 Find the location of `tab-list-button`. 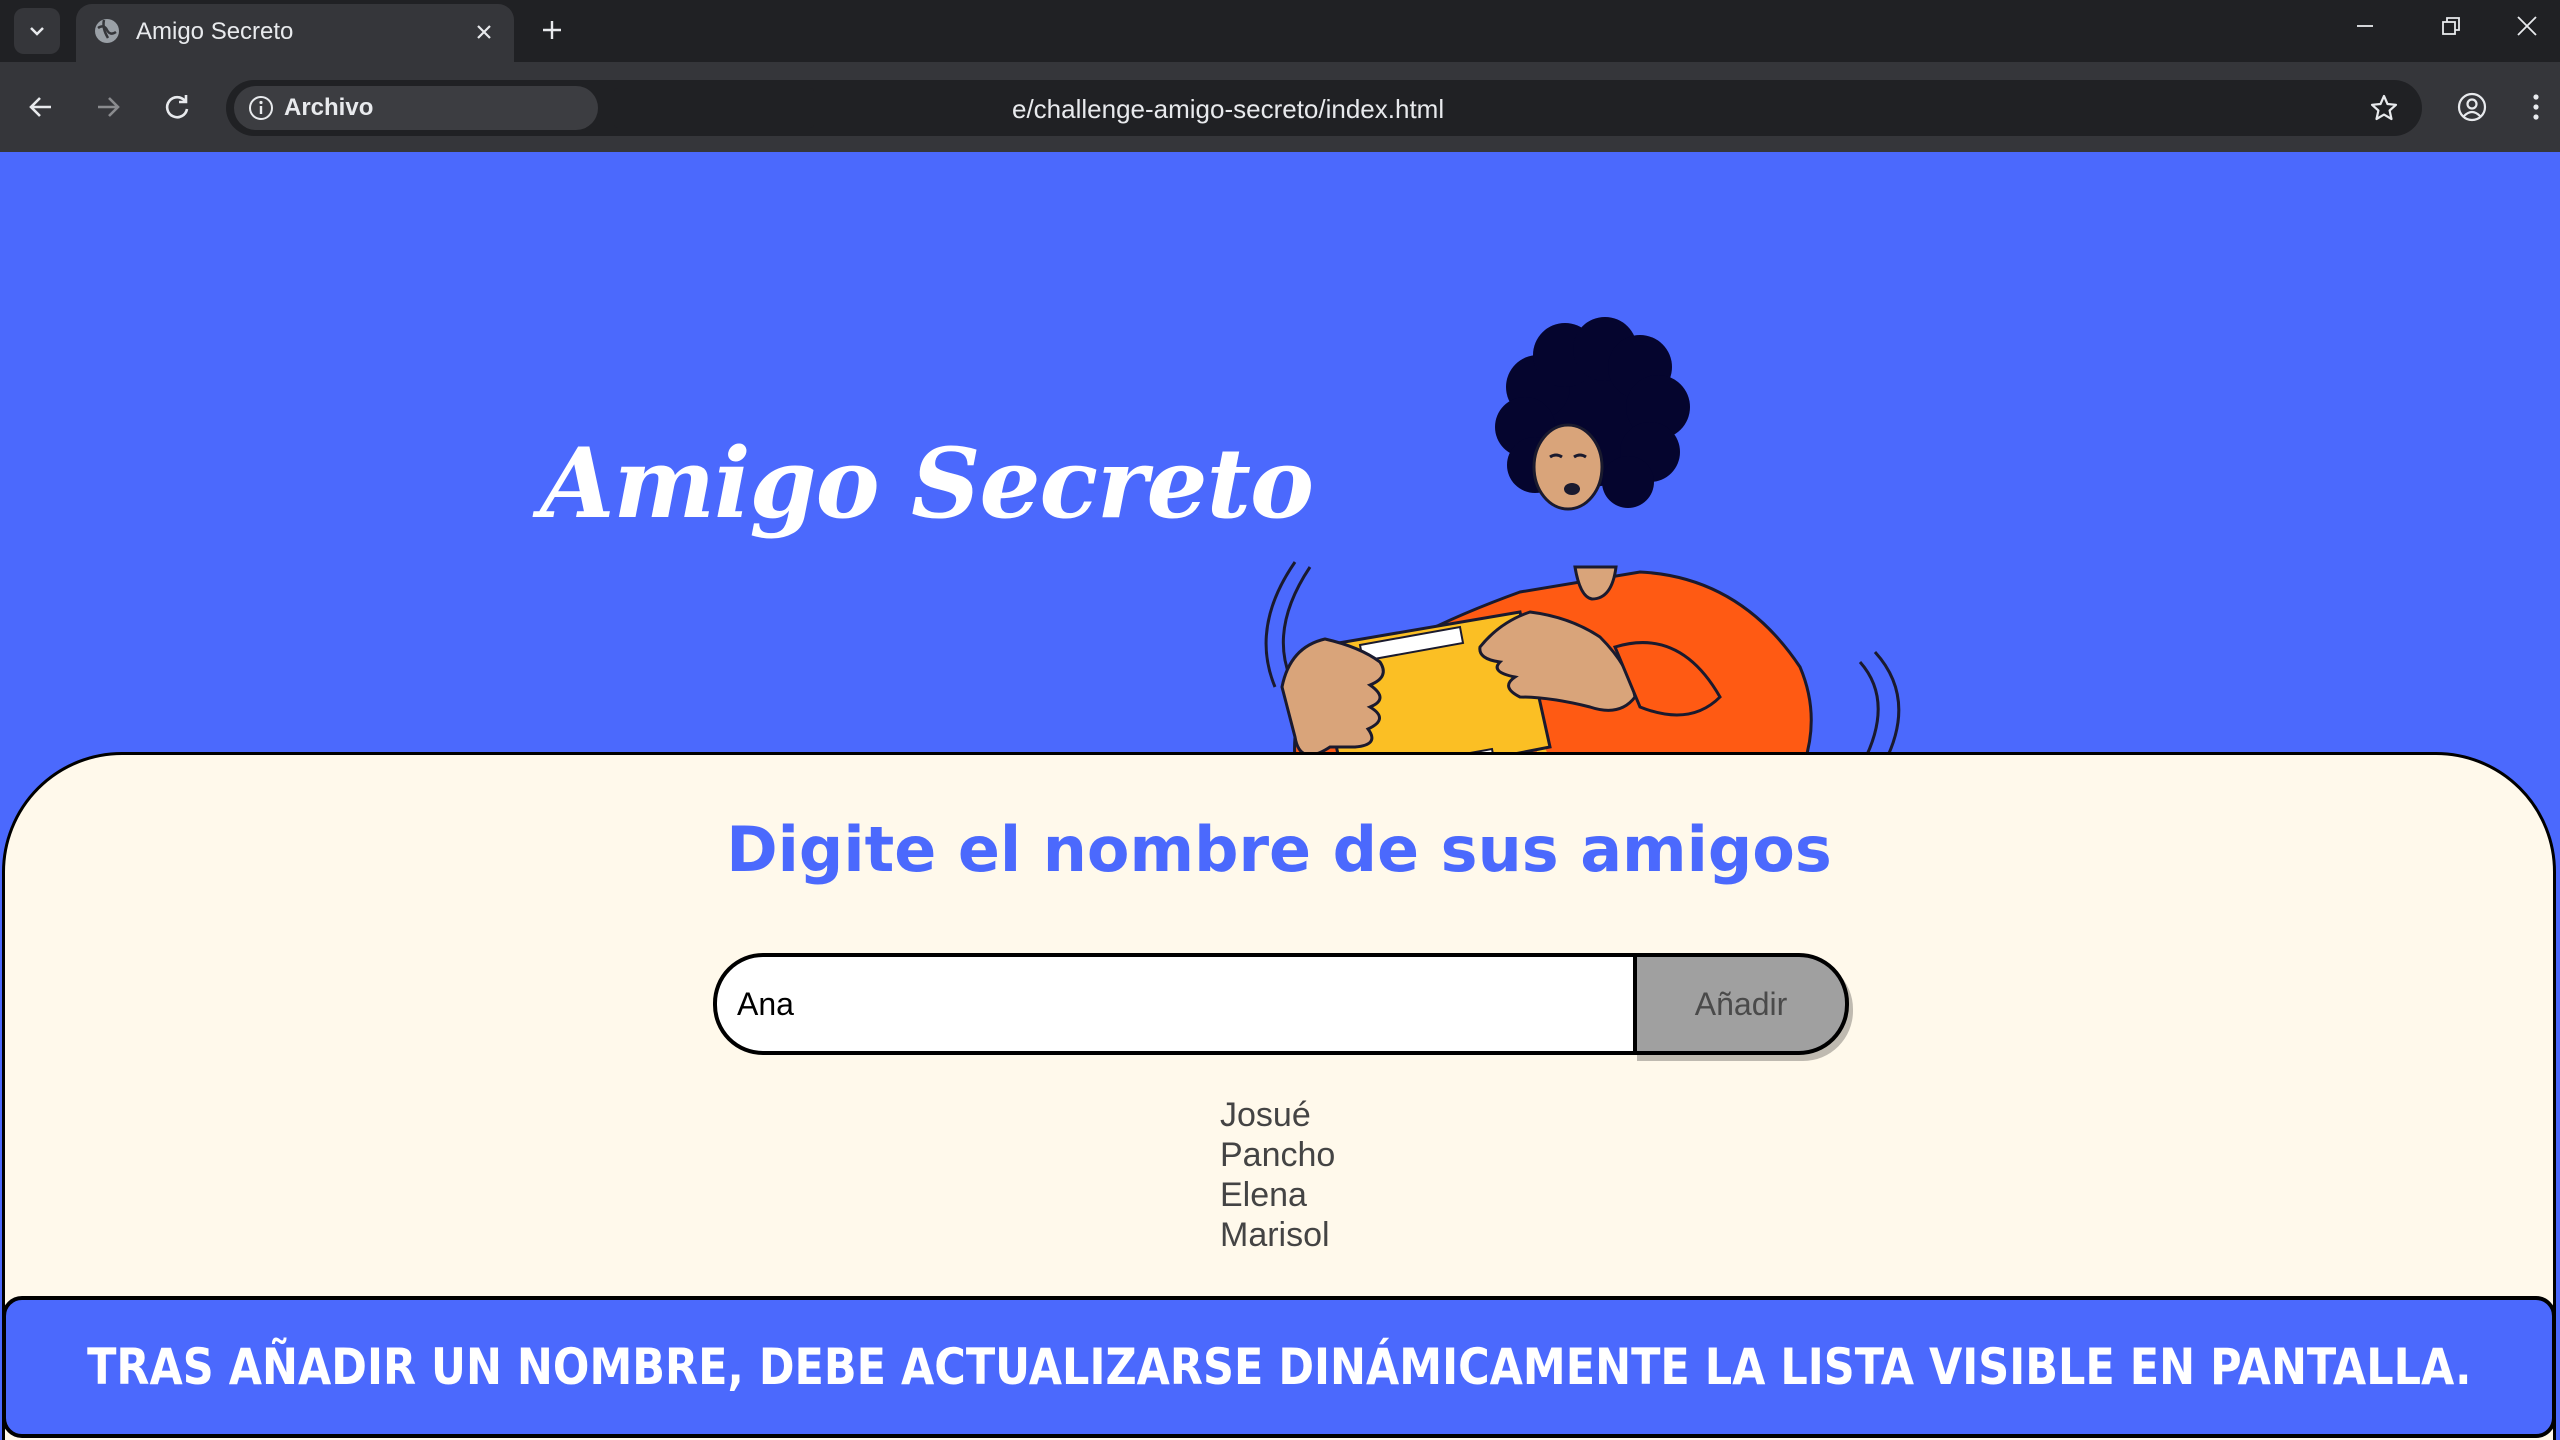

tab-list-button is located at coordinates (37, 31).